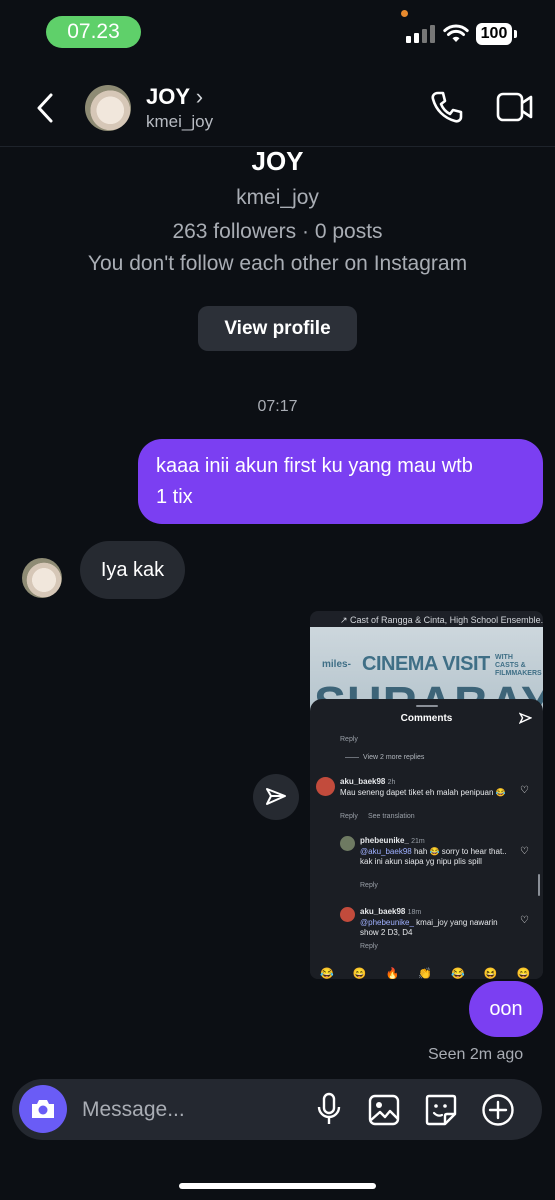 Image resolution: width=555 pixels, height=1200 pixels. What do you see at coordinates (277, 406) in the screenshot?
I see `message-timestamp: 07:17` at bounding box center [277, 406].